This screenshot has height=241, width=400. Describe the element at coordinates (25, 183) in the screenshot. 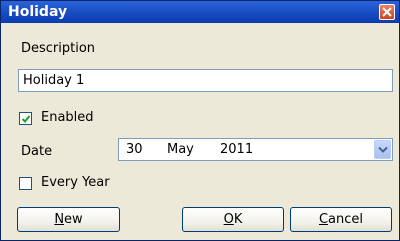

I see `every-year-checkbox` at that location.